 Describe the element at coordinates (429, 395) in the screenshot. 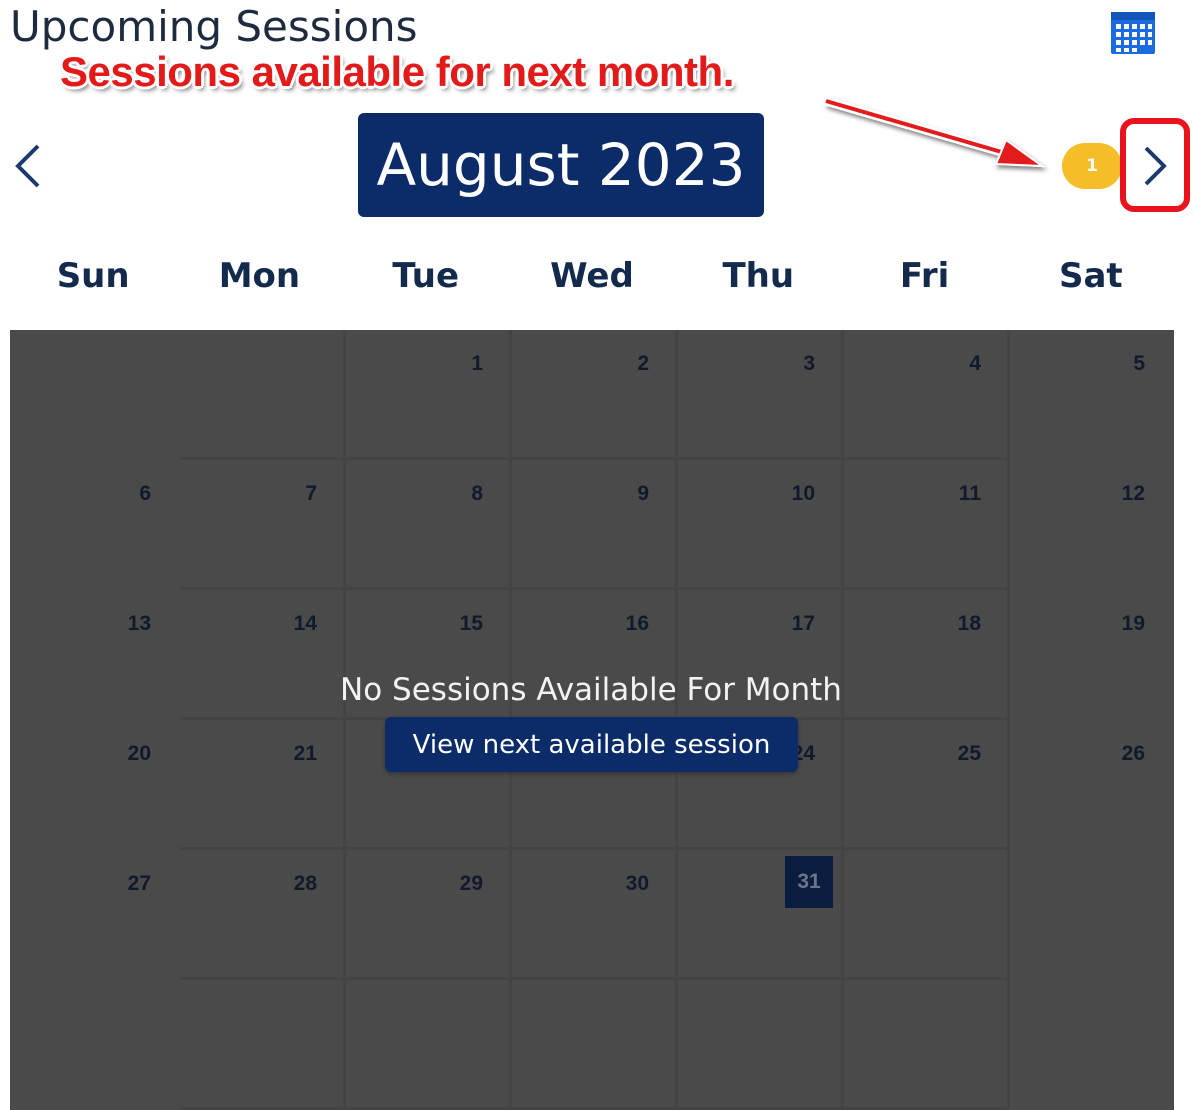

I see `calendar-day-cell: 1` at that location.